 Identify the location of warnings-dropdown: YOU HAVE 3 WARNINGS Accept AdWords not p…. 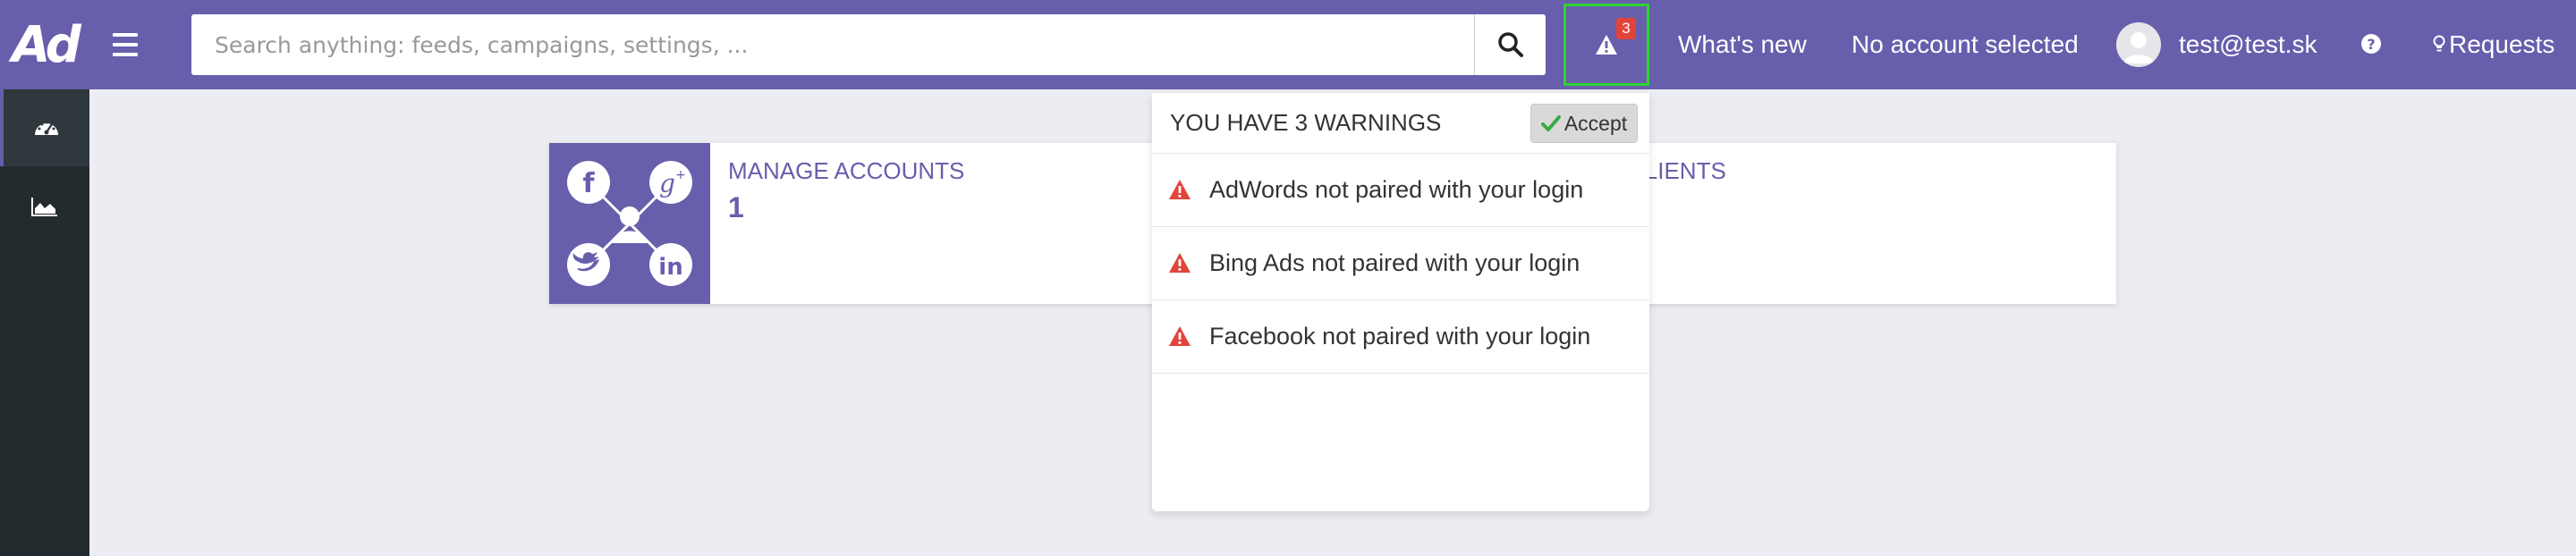
(1400, 302).